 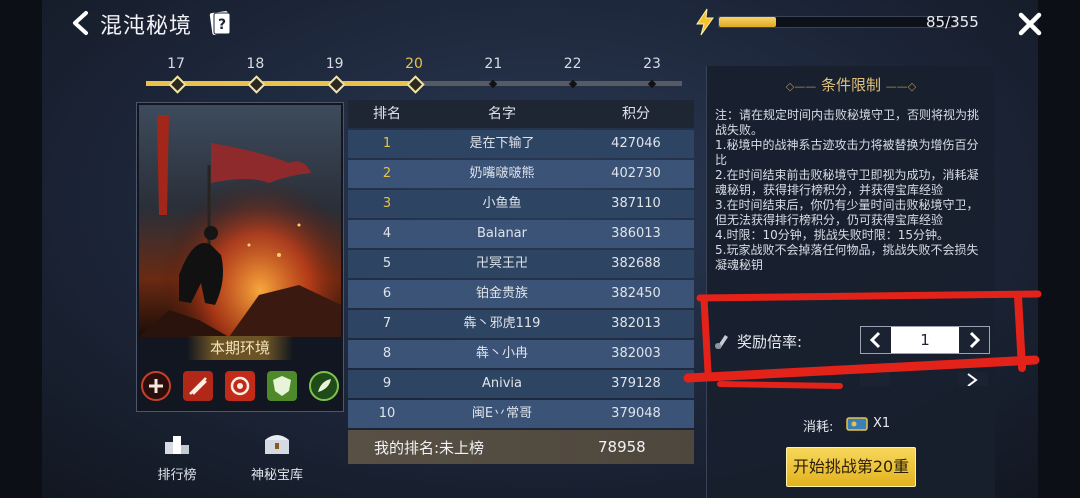 I want to click on my-rank-bar: 我的排名:未上榜 78958, so click(x=521, y=447).